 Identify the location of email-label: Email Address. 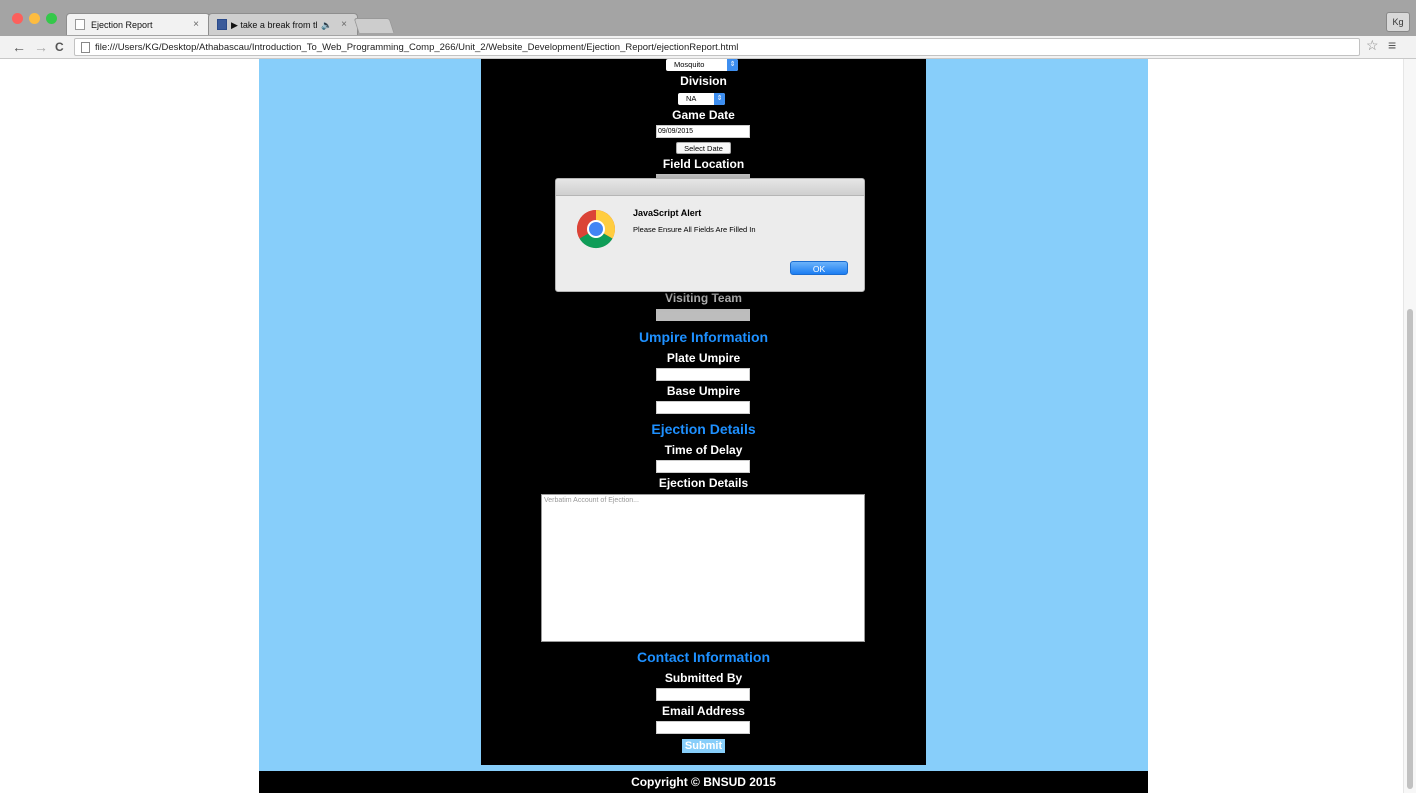
(703, 711).